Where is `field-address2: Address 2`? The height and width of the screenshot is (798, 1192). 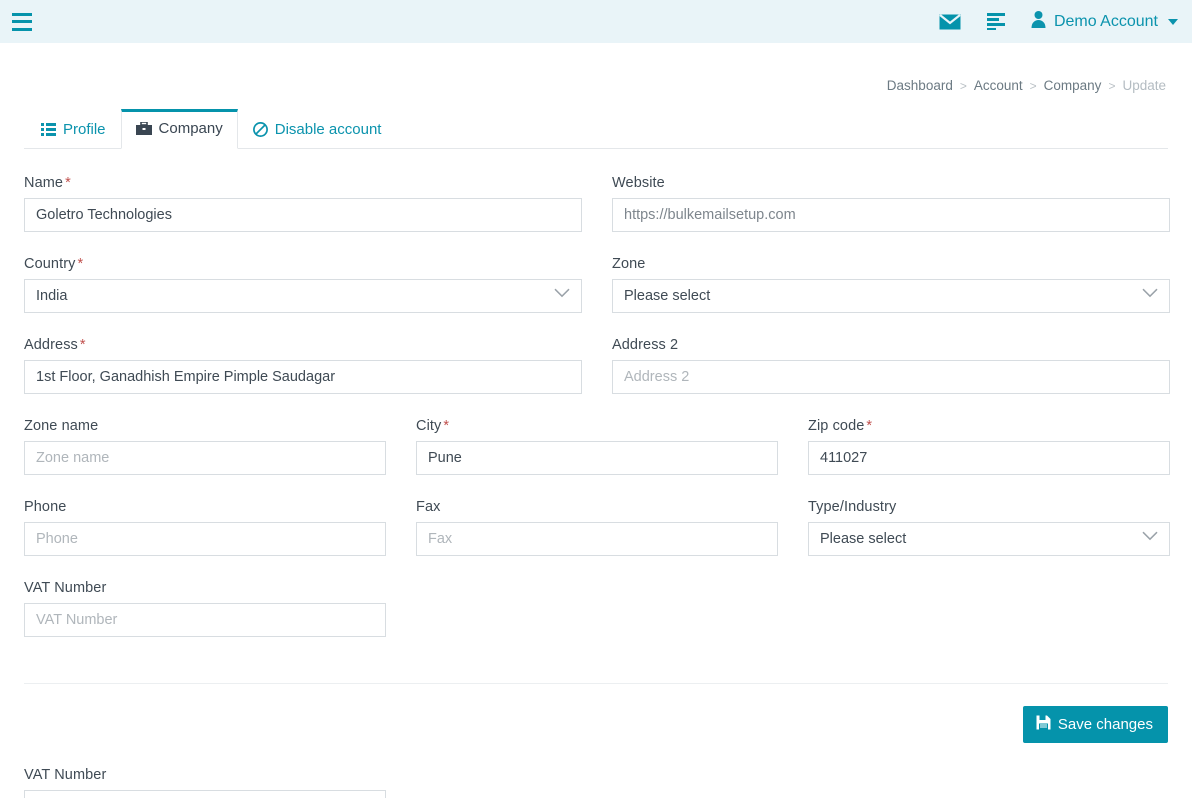 field-address2: Address 2 is located at coordinates (891, 365).